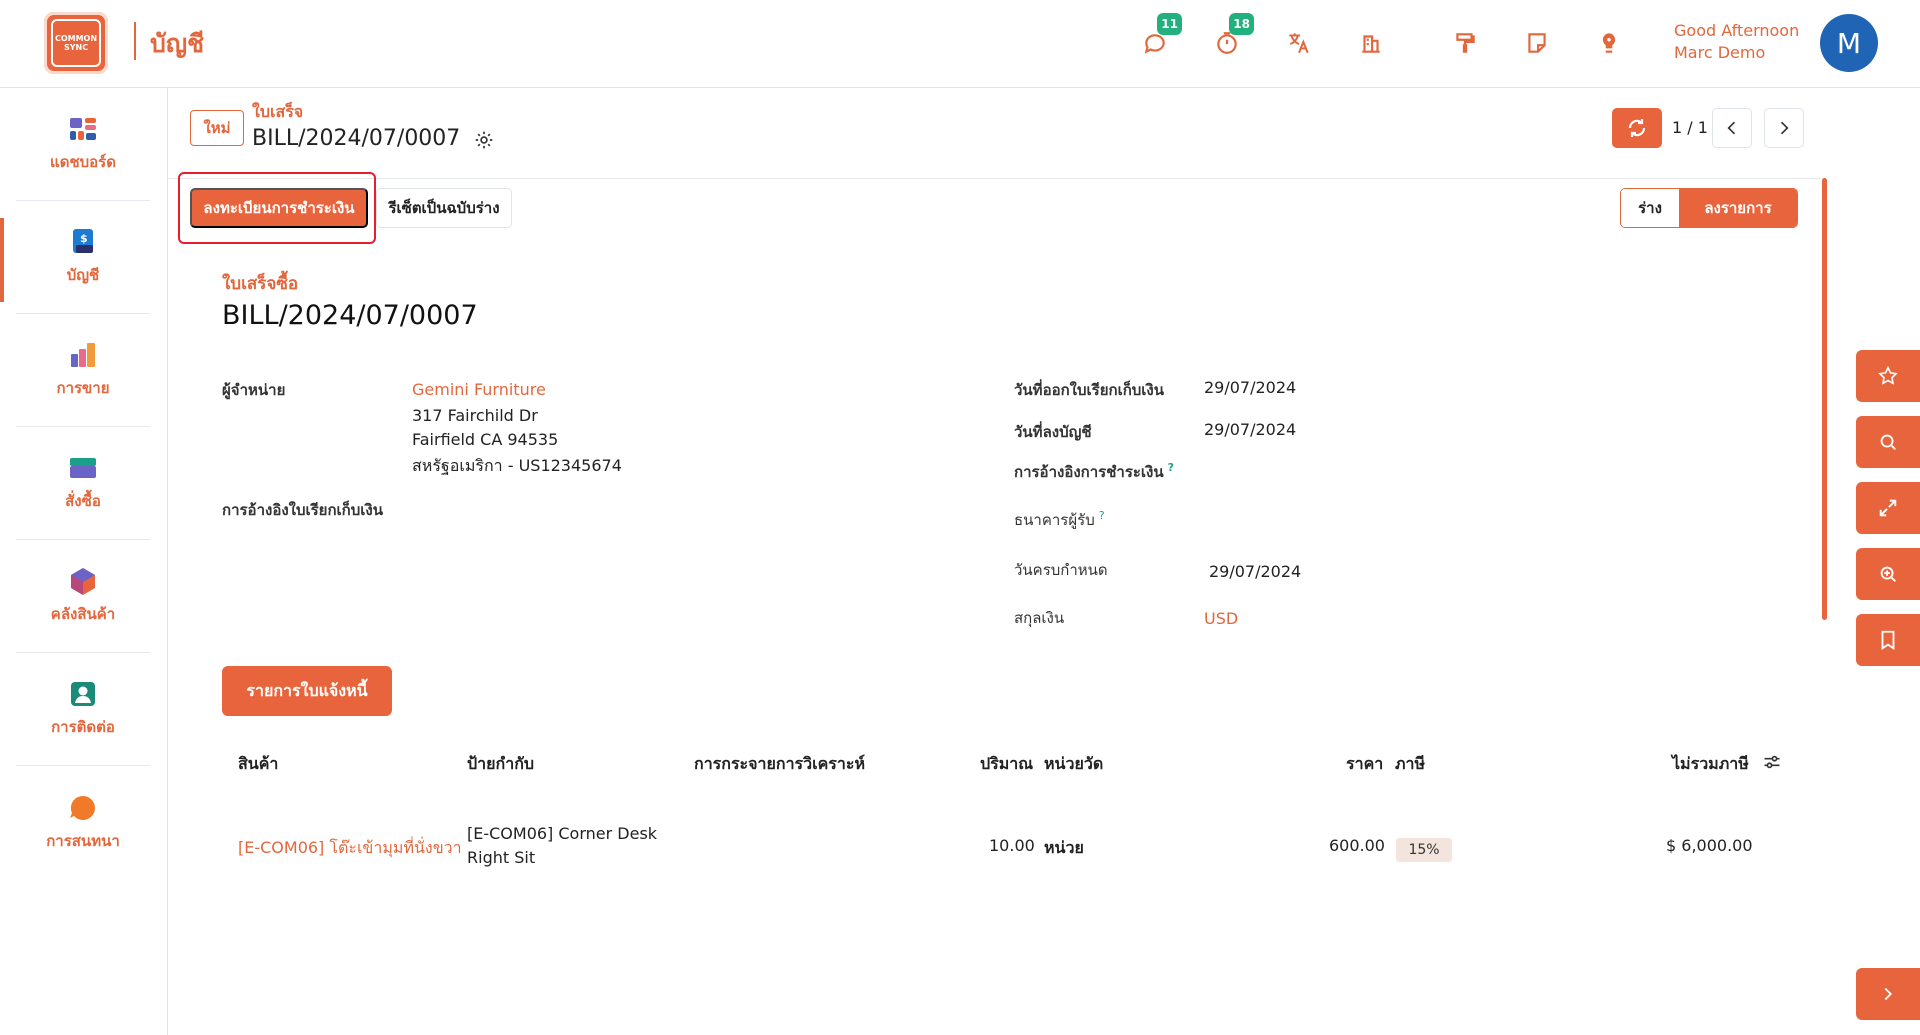  Describe the element at coordinates (260, 284) in the screenshot. I see `document-type: ใบเสร็จซื้อ` at that location.